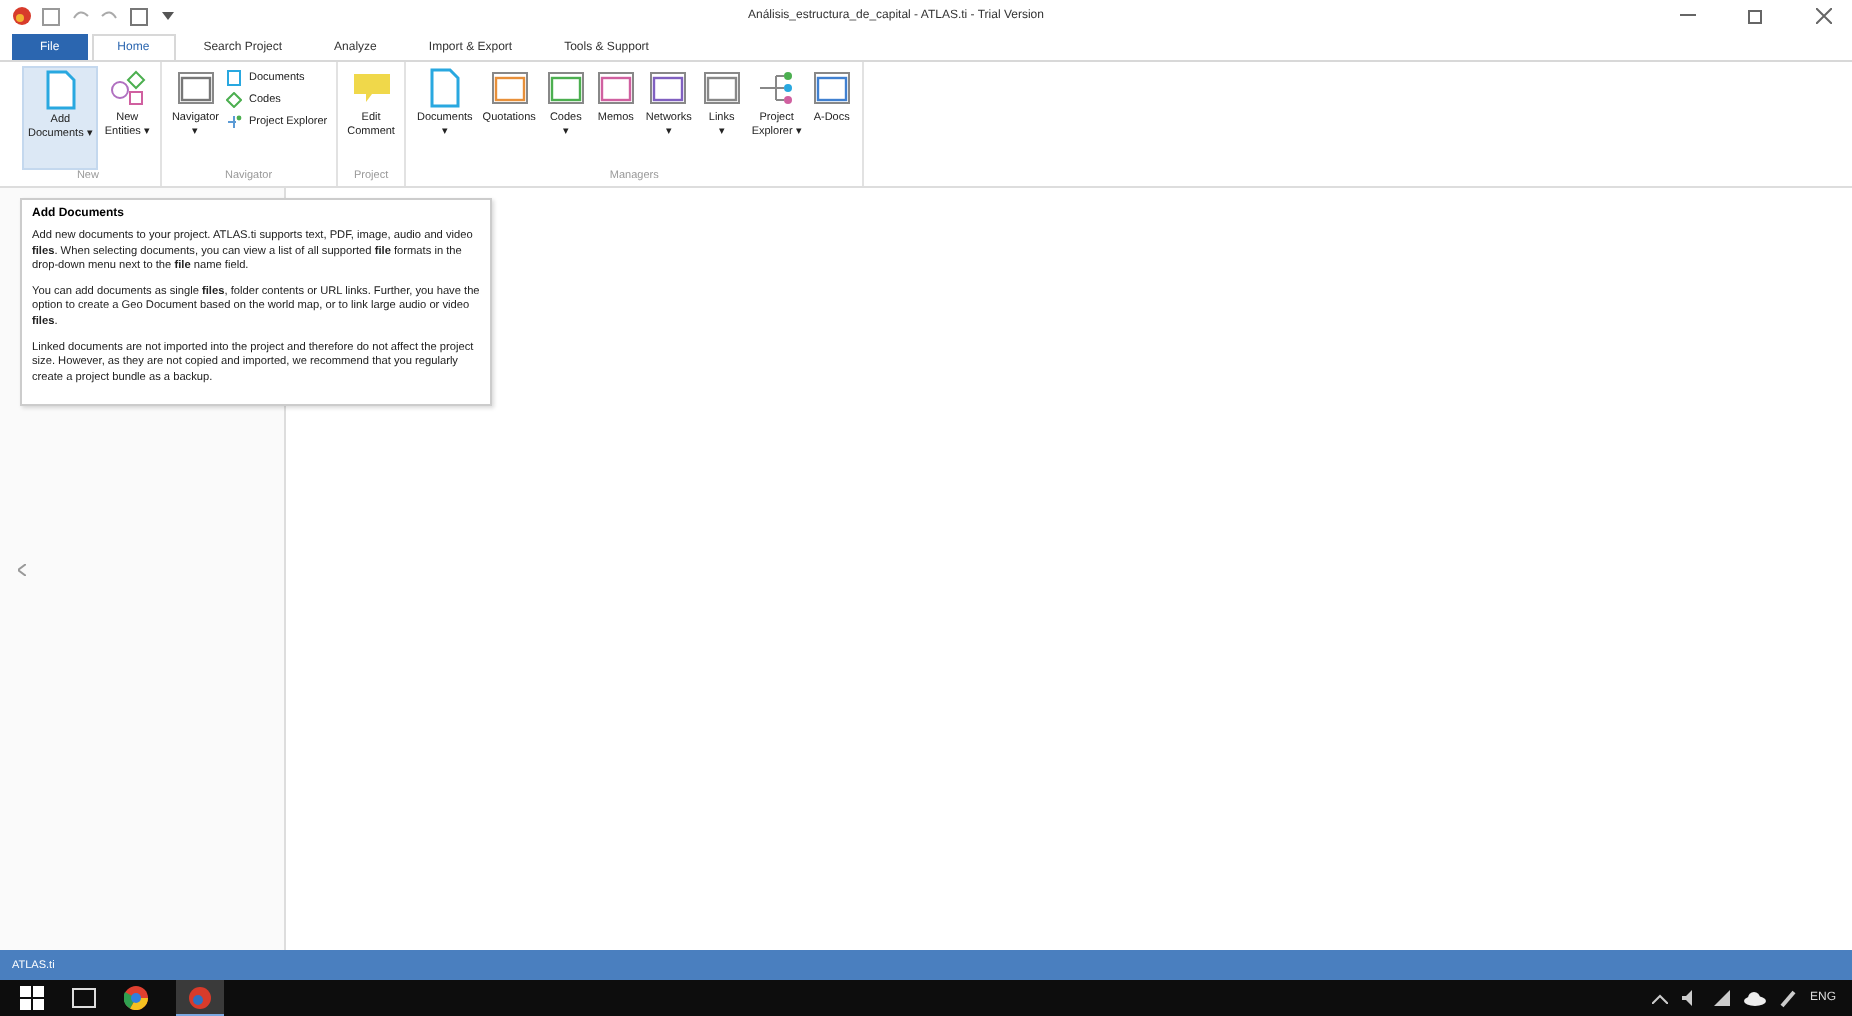 This screenshot has width=1852, height=1016. Describe the element at coordinates (234, 100) in the screenshot. I see `diamond-icon` at that location.